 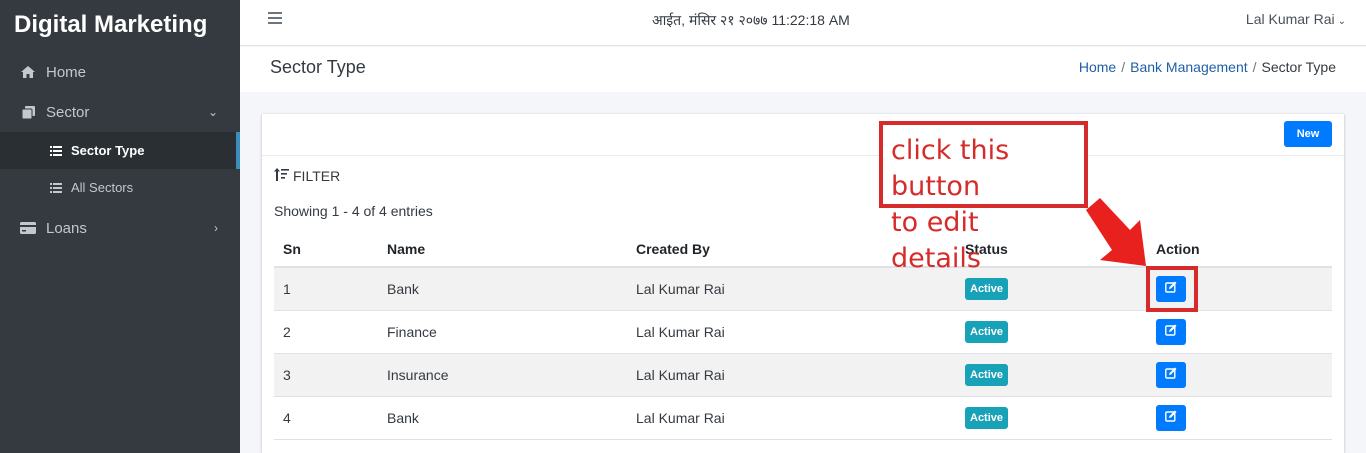 What do you see at coordinates (317, 176) in the screenshot?
I see `filter-label: FILTER` at bounding box center [317, 176].